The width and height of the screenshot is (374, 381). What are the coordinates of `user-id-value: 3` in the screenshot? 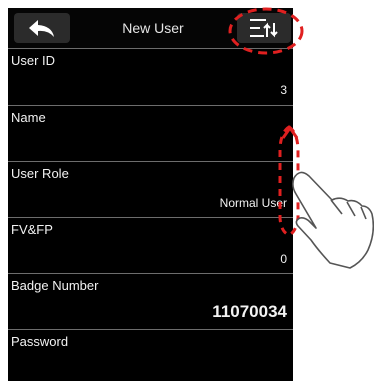 It's located at (283, 90).